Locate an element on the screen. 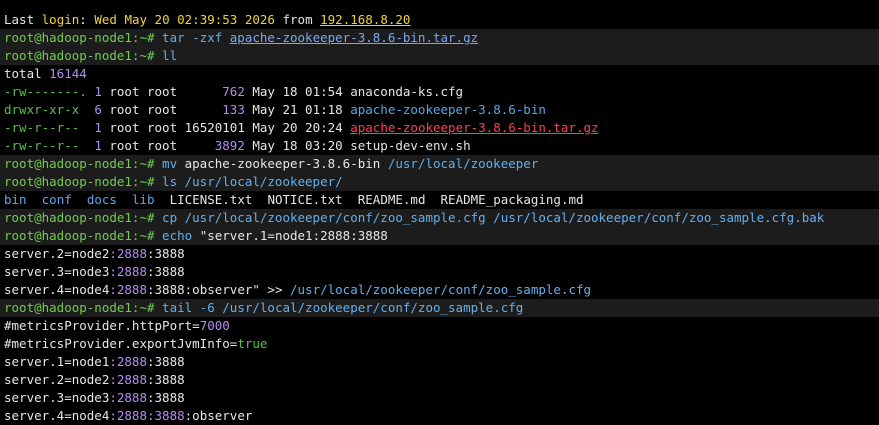 This screenshot has height=425, width=879. terminal-text: May 18 01:54 anaconda-ks.cfg is located at coordinates (354, 91).